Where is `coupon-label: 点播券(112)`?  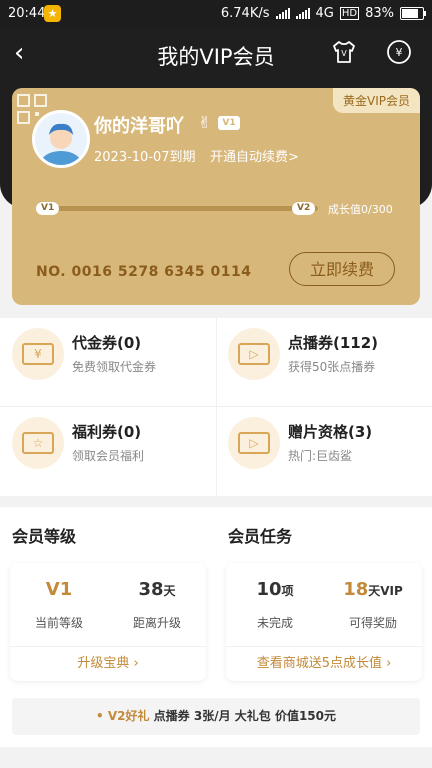
coupon-label: 点播券(112) is located at coordinates (333, 343).